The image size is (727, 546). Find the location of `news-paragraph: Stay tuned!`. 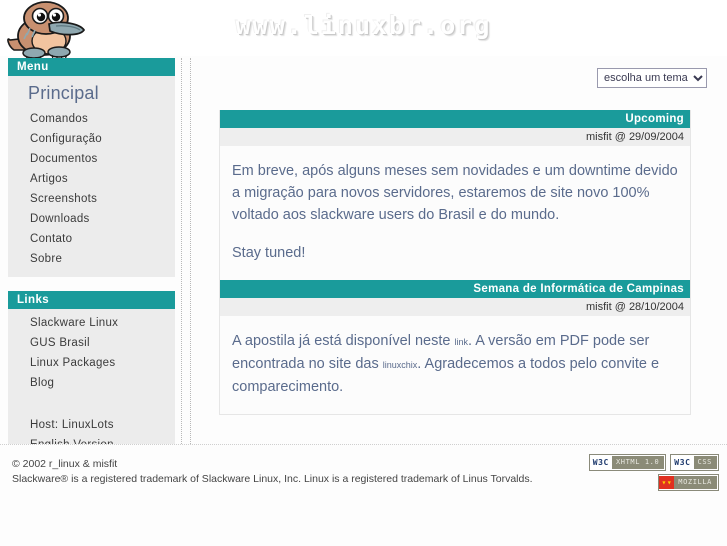

news-paragraph: Stay tuned! is located at coordinates (269, 253).